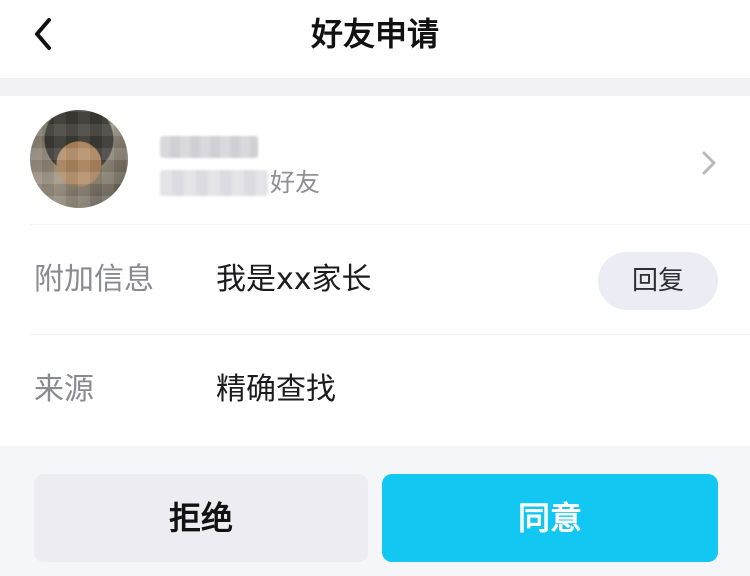 This screenshot has width=750, height=576. I want to click on additional-info-label: 附加信息, so click(94, 279).